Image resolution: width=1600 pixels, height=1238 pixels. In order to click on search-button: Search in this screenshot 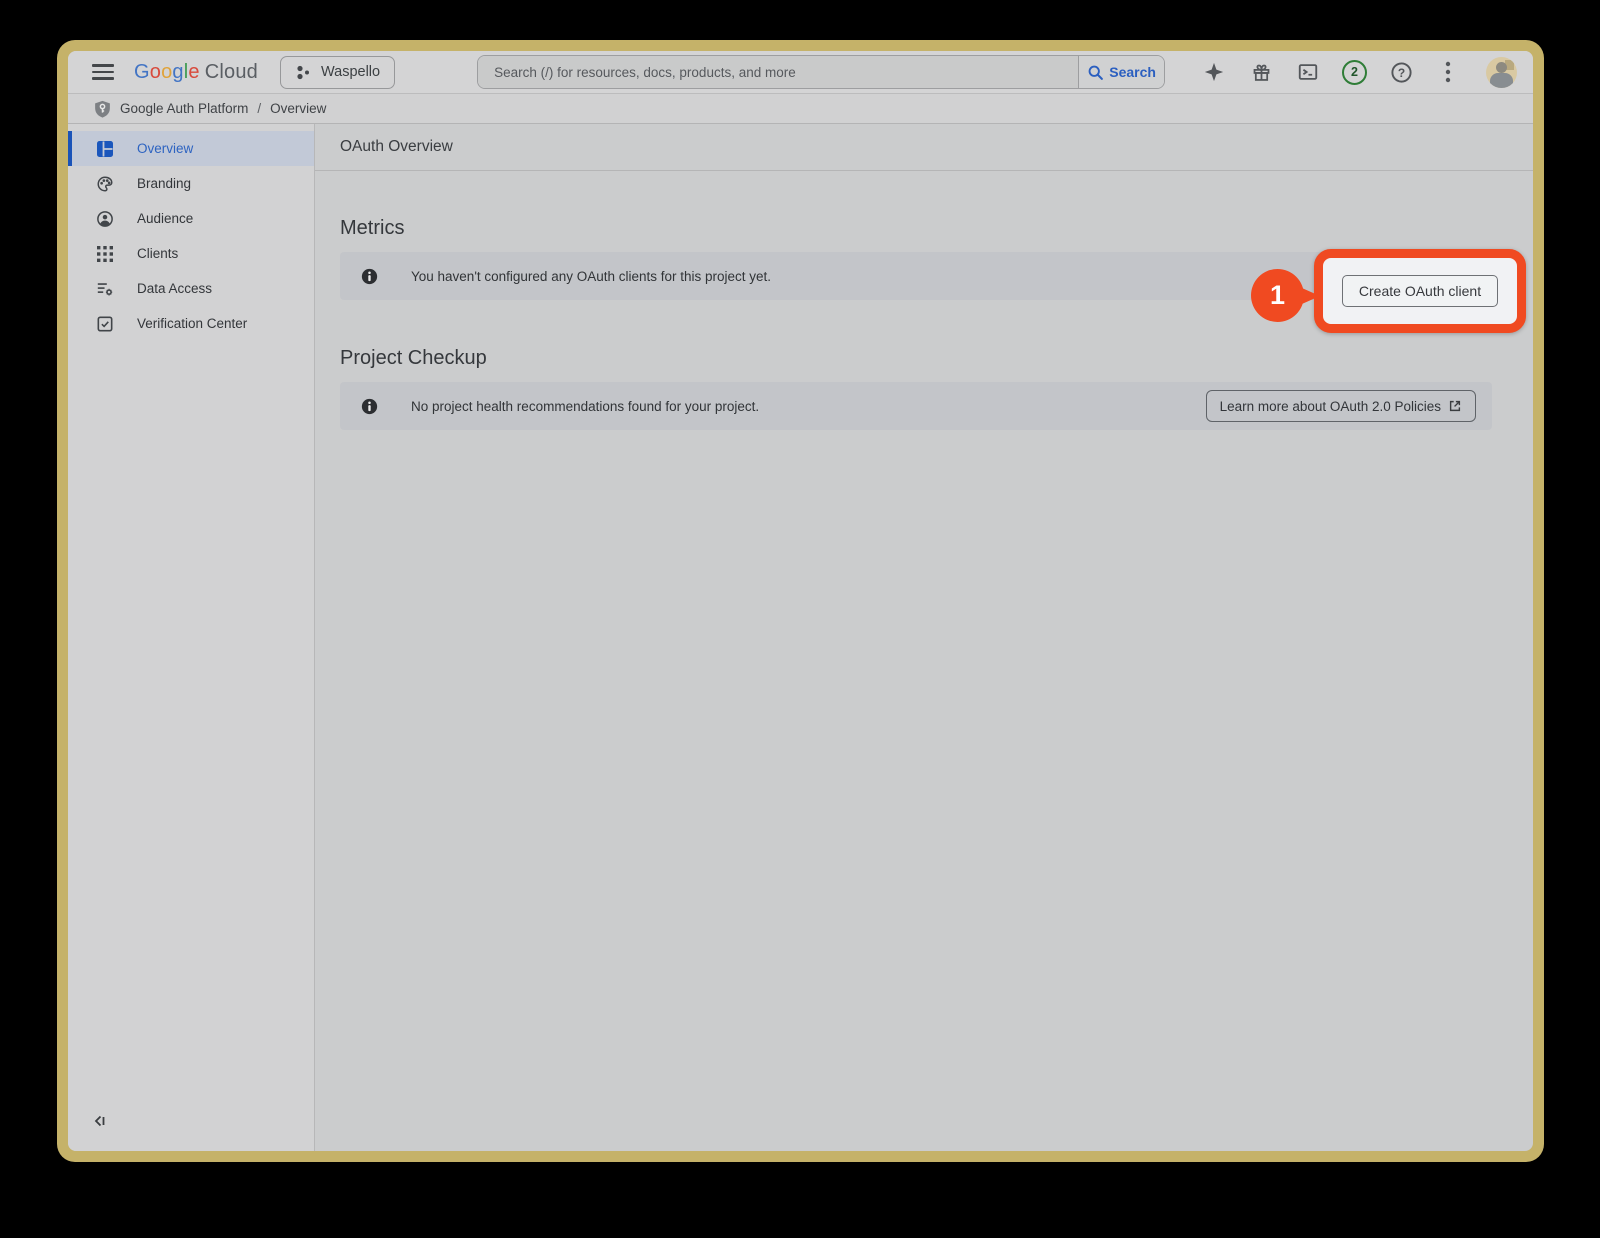, I will do `click(1121, 72)`.